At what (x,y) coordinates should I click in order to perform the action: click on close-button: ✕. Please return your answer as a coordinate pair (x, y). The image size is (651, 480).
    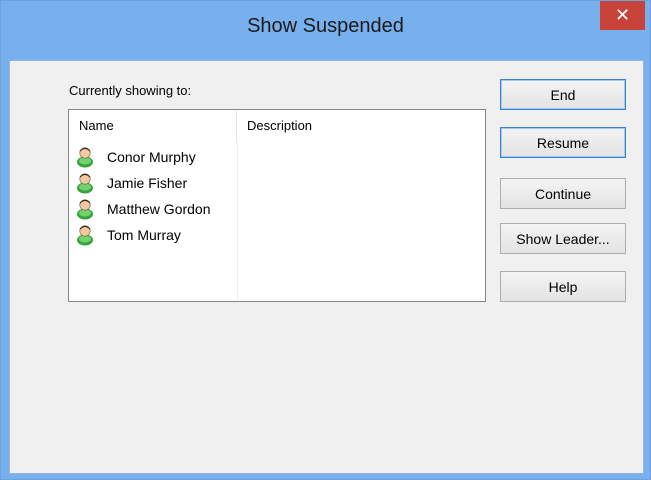
    Looking at the image, I should click on (622, 15).